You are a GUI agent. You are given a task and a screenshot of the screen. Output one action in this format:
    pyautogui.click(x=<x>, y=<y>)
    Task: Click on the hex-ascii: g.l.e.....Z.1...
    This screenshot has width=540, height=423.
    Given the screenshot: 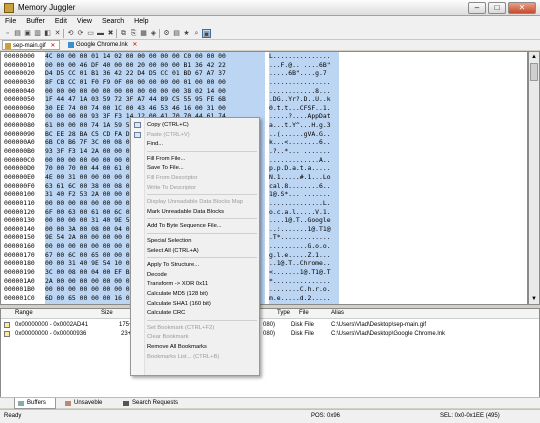 What is the action you would take?
    pyautogui.click(x=304, y=255)
    